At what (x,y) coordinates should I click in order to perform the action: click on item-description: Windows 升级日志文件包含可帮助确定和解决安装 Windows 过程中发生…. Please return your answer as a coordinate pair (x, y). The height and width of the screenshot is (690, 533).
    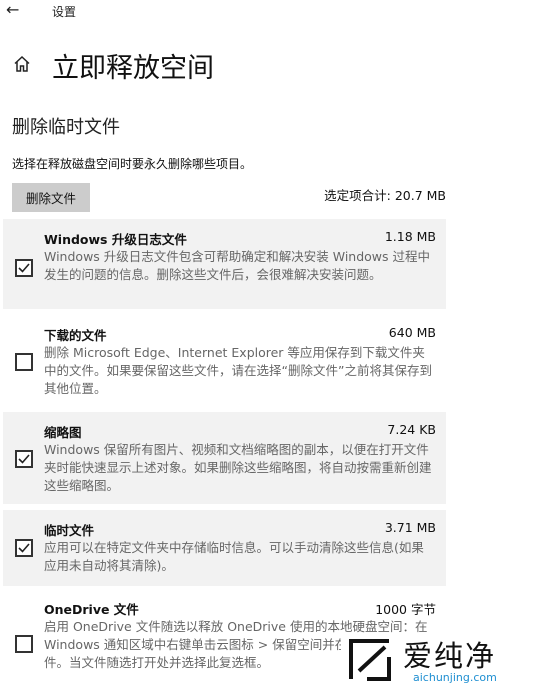
    Looking at the image, I should click on (237, 265).